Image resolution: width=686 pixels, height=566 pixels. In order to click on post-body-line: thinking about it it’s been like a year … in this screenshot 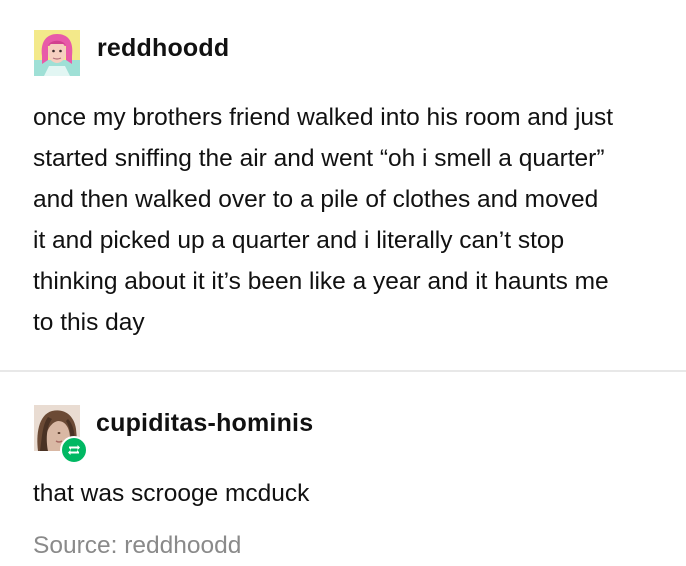, I will do `click(321, 281)`.